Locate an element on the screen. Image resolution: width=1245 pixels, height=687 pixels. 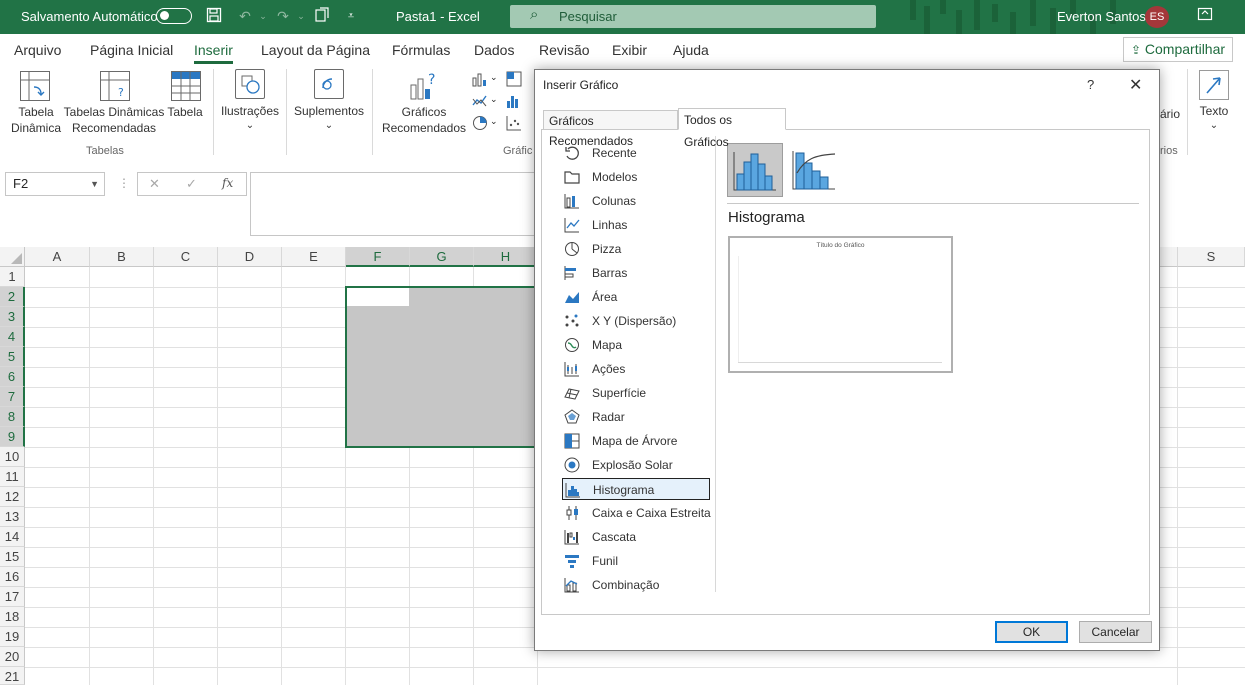
user-name: Everton Santos is located at coordinates (1101, 16).